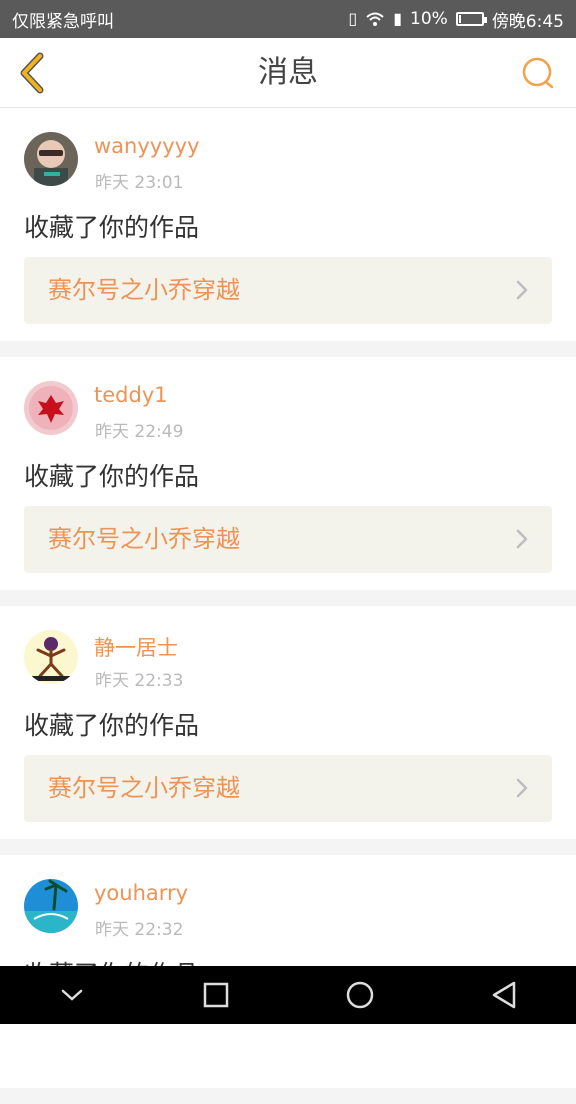 The height and width of the screenshot is (1104, 576). Describe the element at coordinates (63, 21) in the screenshot. I see `carrier-text: 仅限紧急呼叫` at that location.